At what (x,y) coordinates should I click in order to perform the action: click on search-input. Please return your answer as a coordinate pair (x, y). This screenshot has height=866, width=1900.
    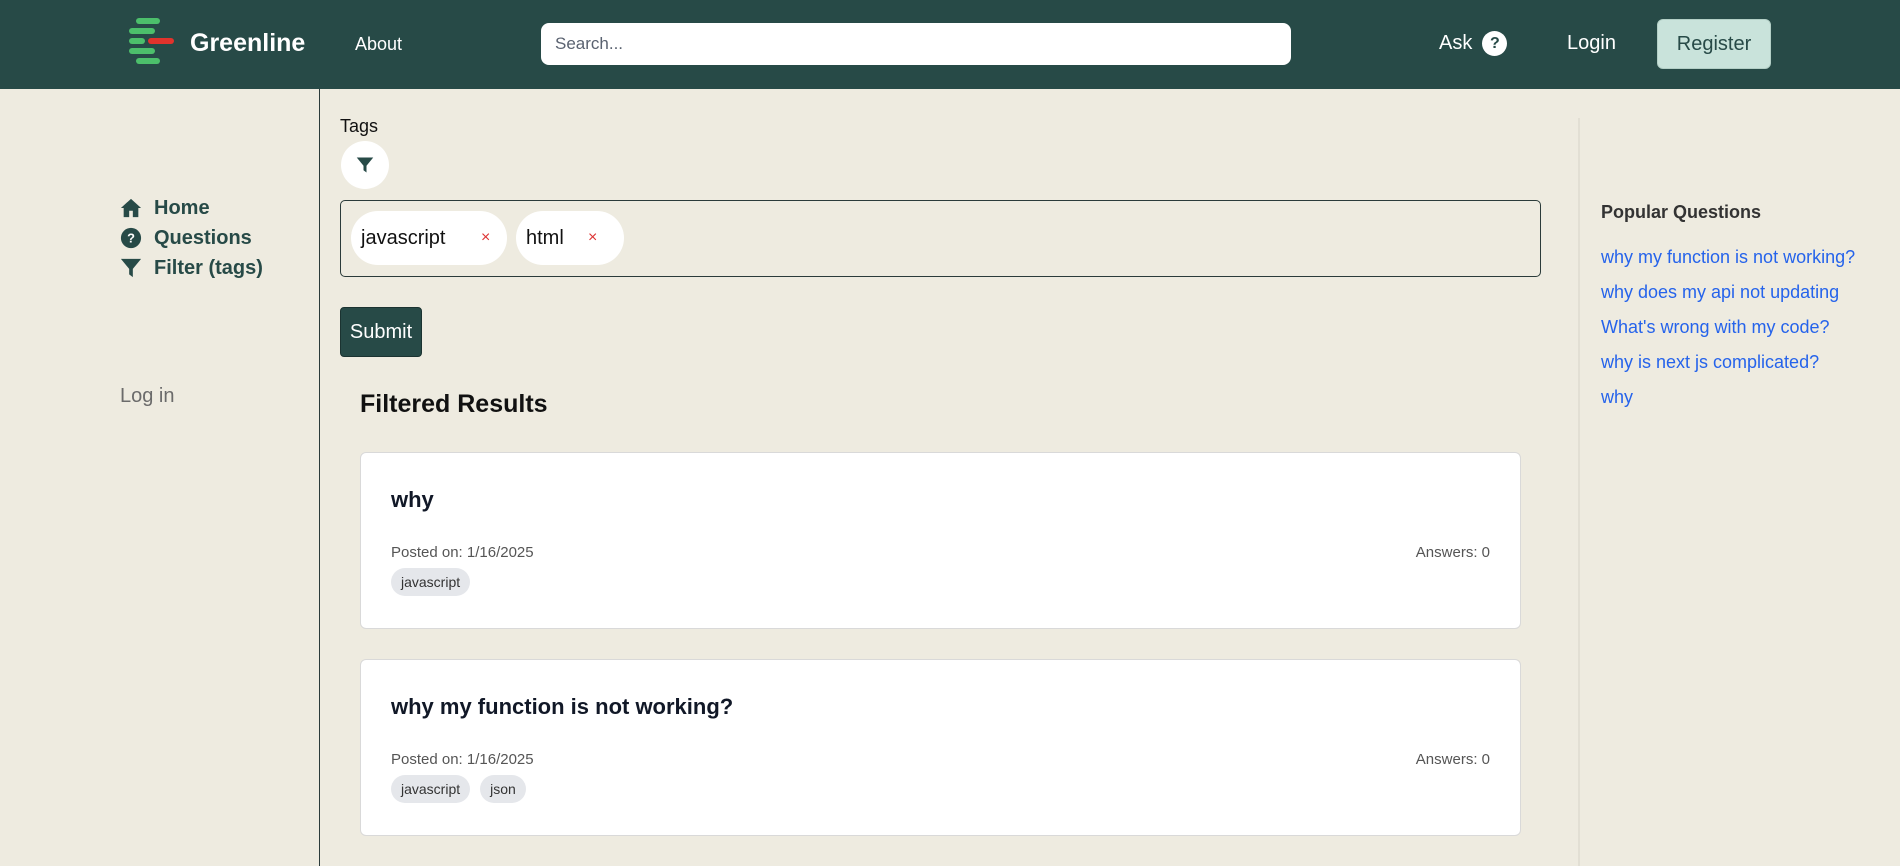
    Looking at the image, I should click on (916, 44).